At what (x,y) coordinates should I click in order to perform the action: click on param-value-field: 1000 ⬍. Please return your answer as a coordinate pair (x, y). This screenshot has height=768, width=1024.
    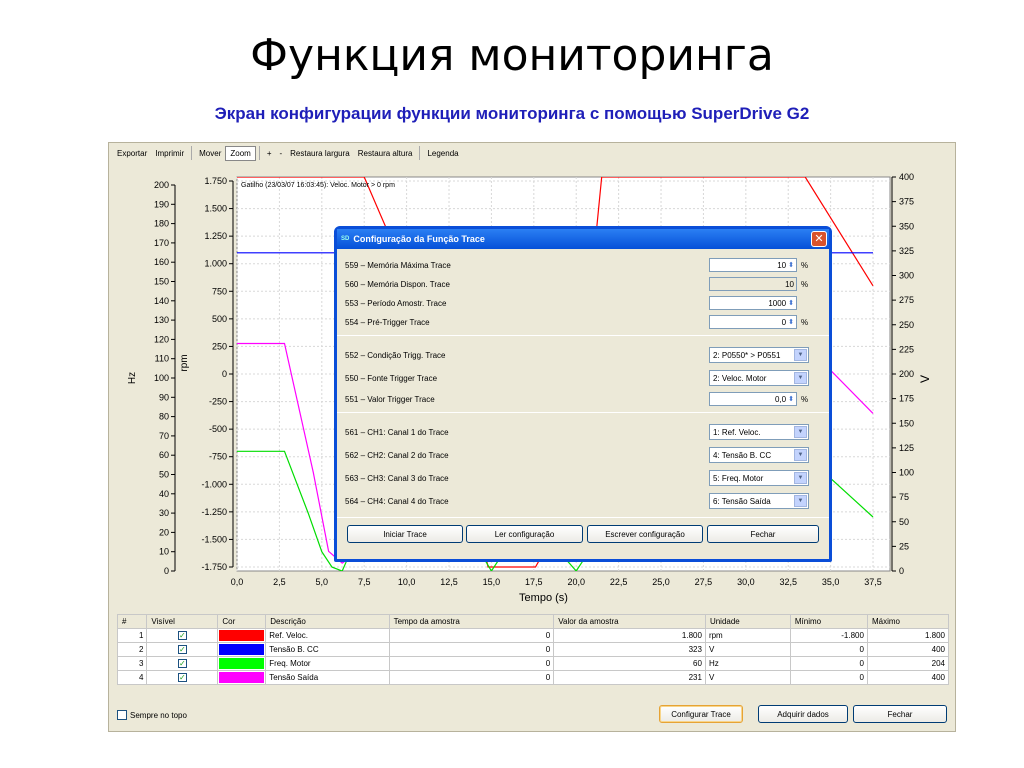
    Looking at the image, I should click on (753, 303).